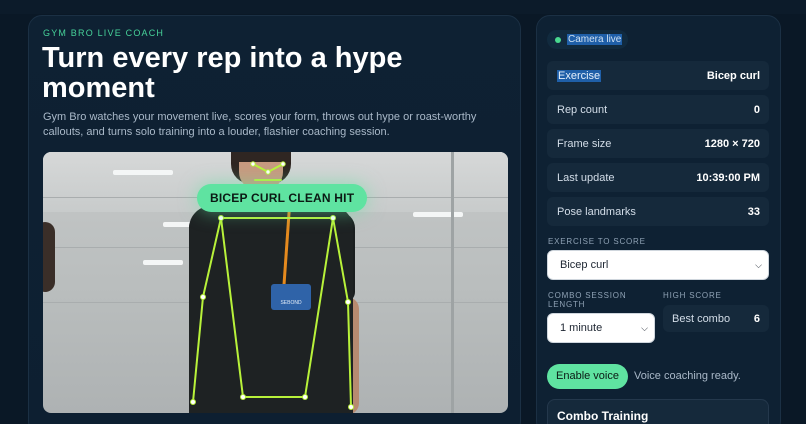 The width and height of the screenshot is (806, 424). What do you see at coordinates (581, 328) in the screenshot?
I see `session-length-value: 1 minute` at bounding box center [581, 328].